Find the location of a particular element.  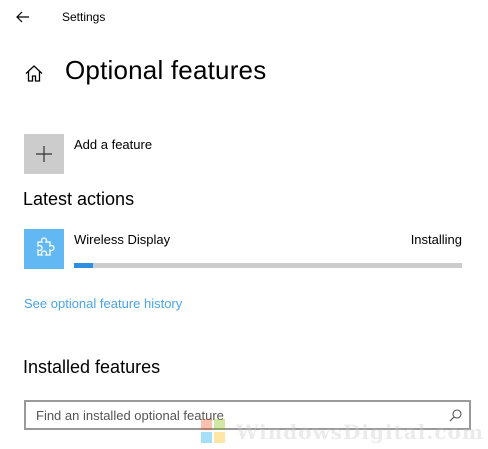

watermark-text: WindowsDigital.com is located at coordinates (360, 432).